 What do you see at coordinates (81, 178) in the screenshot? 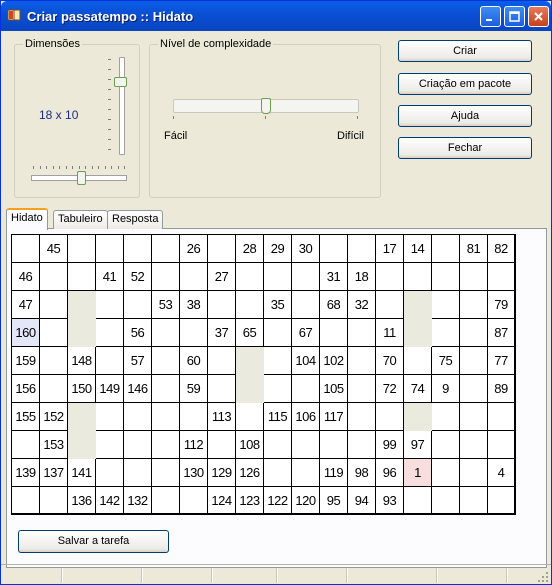
I see `cols-slider-thumb` at bounding box center [81, 178].